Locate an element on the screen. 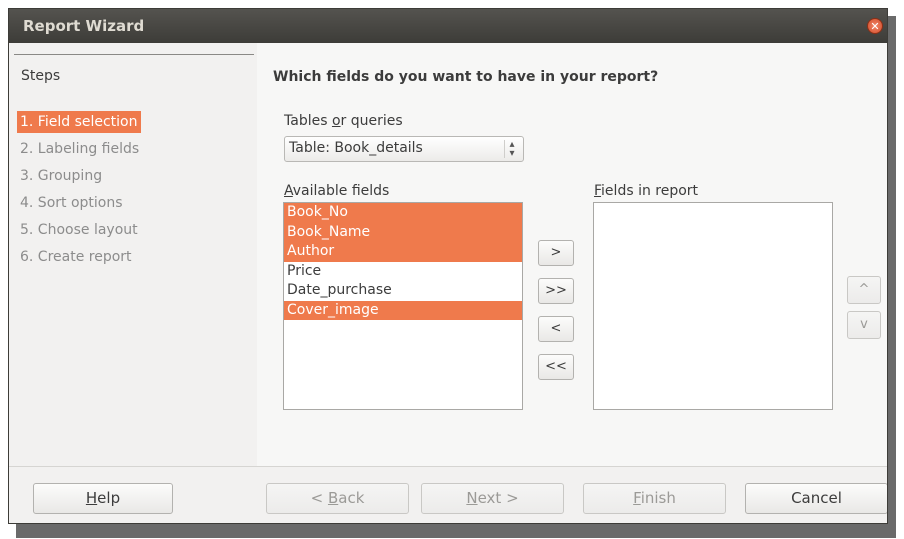 The width and height of the screenshot is (904, 539). list-item: Author is located at coordinates (403, 252).